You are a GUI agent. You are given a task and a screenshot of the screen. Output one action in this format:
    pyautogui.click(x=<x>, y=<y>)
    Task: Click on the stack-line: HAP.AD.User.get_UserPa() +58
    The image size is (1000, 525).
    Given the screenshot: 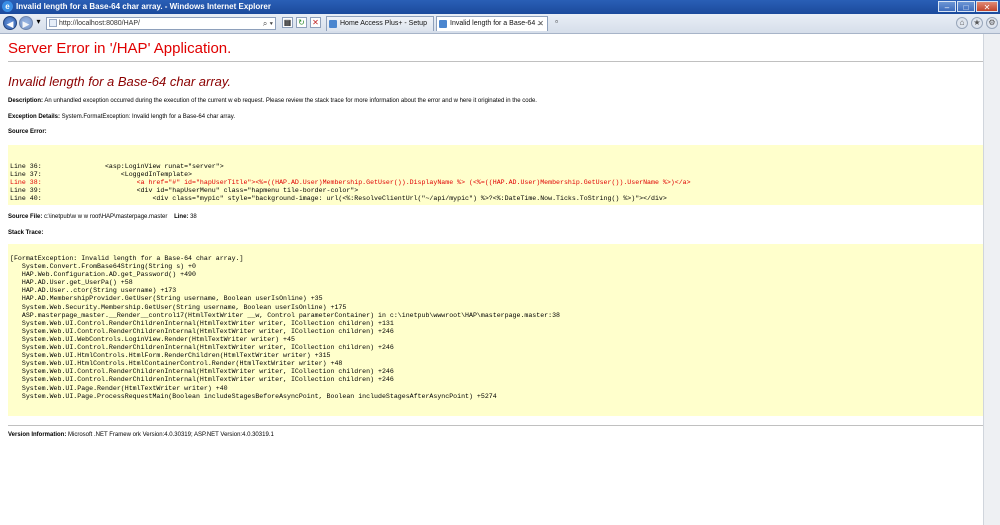 What is the action you would take?
    pyautogui.click(x=71, y=283)
    